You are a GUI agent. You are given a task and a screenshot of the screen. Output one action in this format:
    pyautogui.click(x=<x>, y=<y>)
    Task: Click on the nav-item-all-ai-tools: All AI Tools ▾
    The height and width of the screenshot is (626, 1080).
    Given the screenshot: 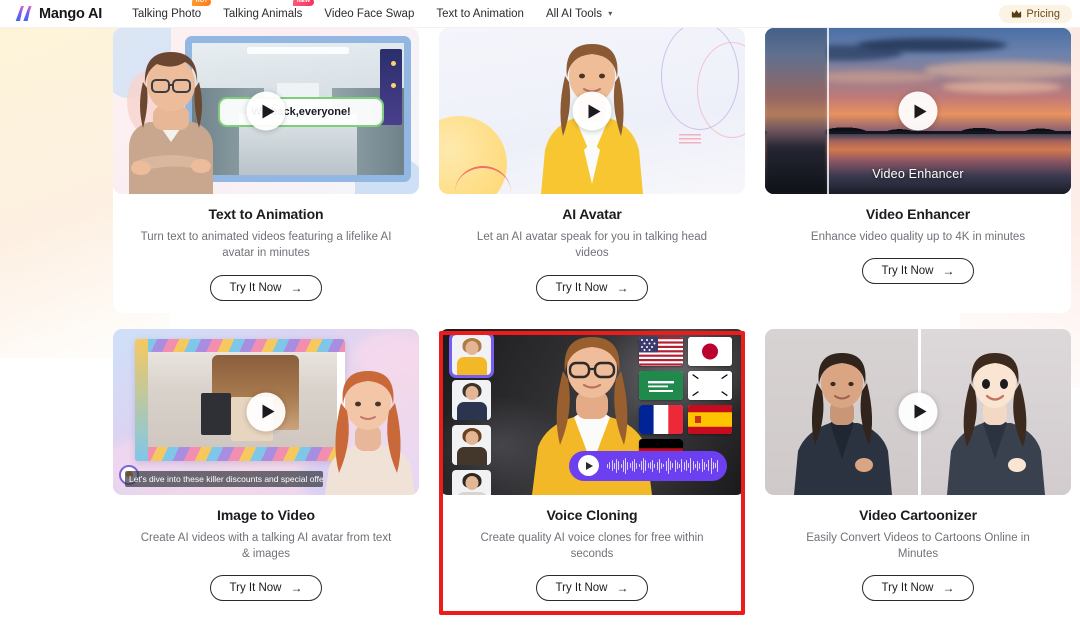 What is the action you would take?
    pyautogui.click(x=579, y=14)
    